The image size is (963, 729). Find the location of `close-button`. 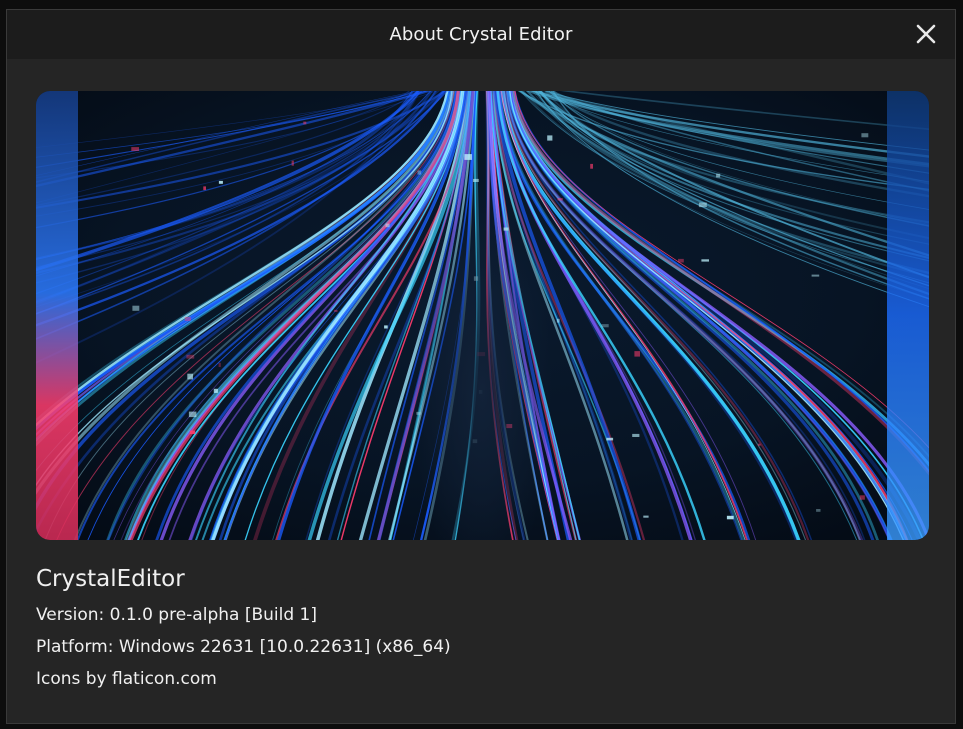

close-button is located at coordinates (926, 34).